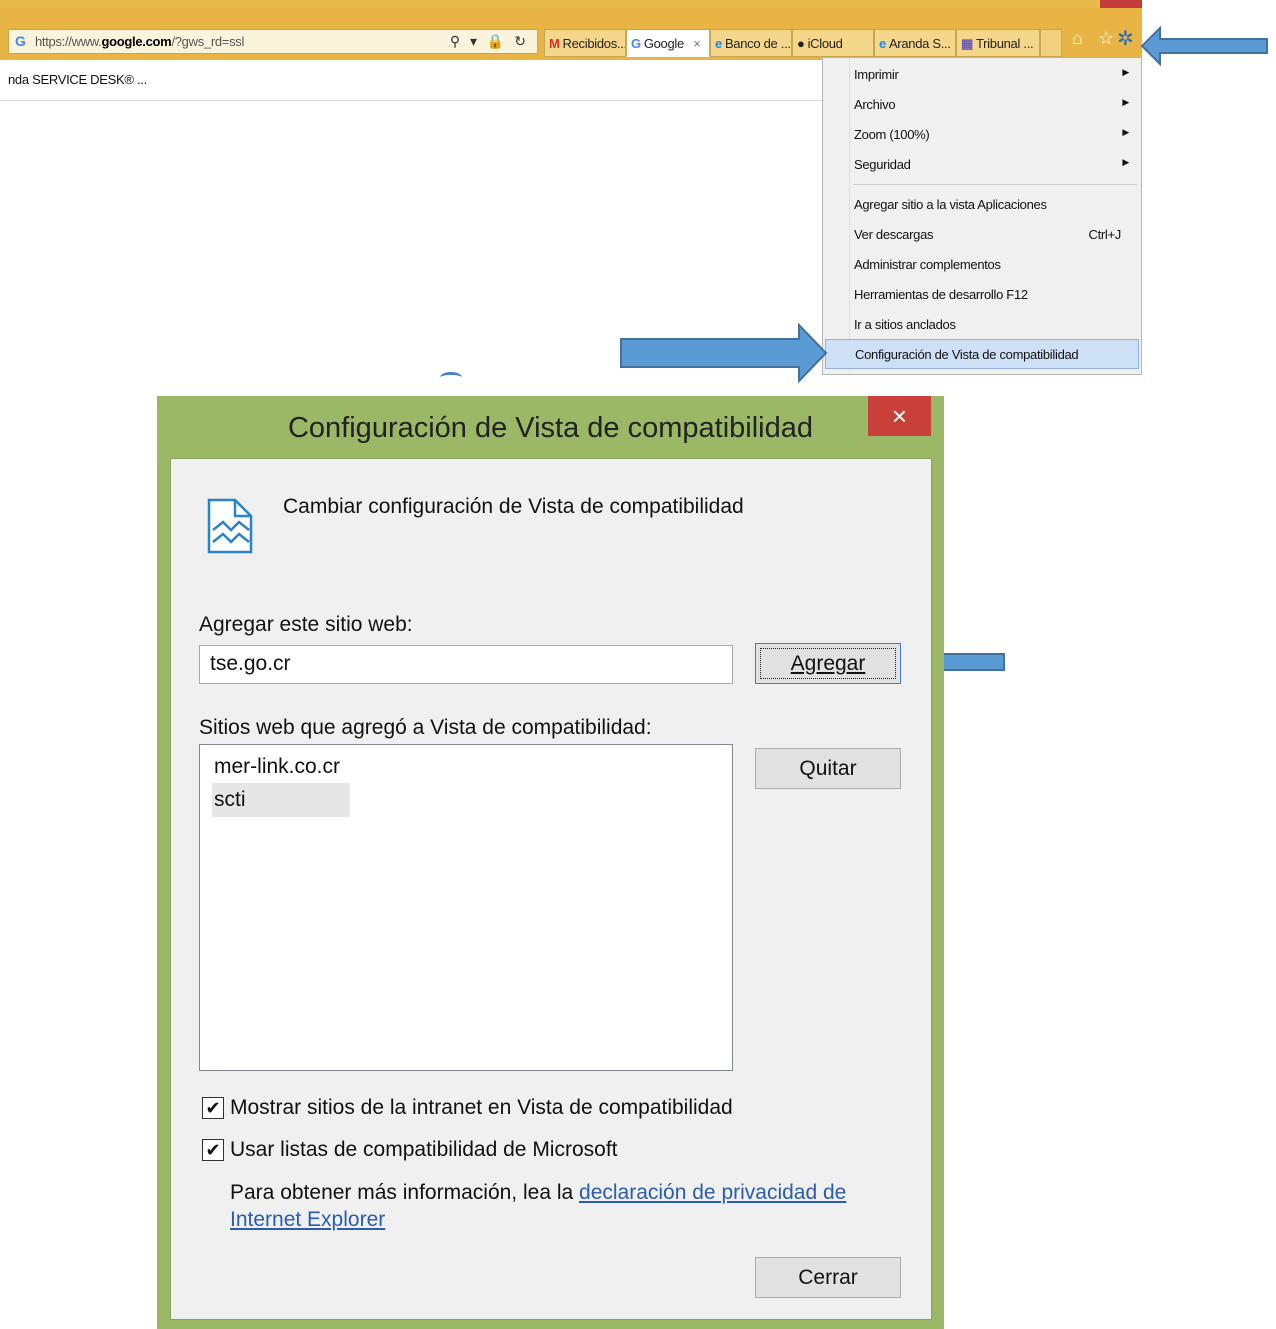  Describe the element at coordinates (1051, 43) in the screenshot. I see `new-tab-button` at that location.